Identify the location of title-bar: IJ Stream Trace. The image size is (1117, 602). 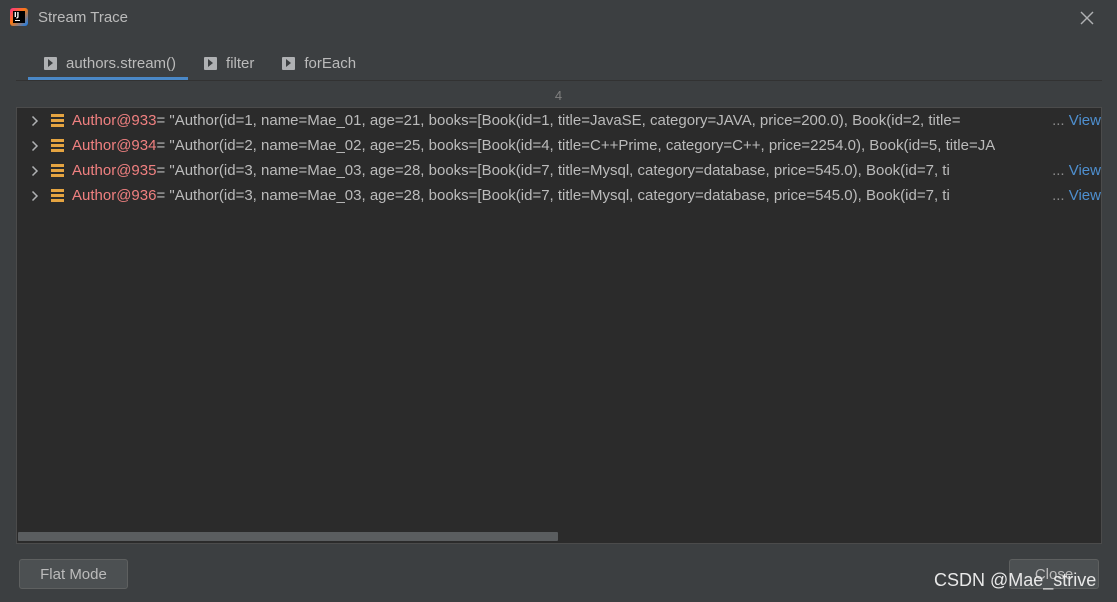
(558, 18).